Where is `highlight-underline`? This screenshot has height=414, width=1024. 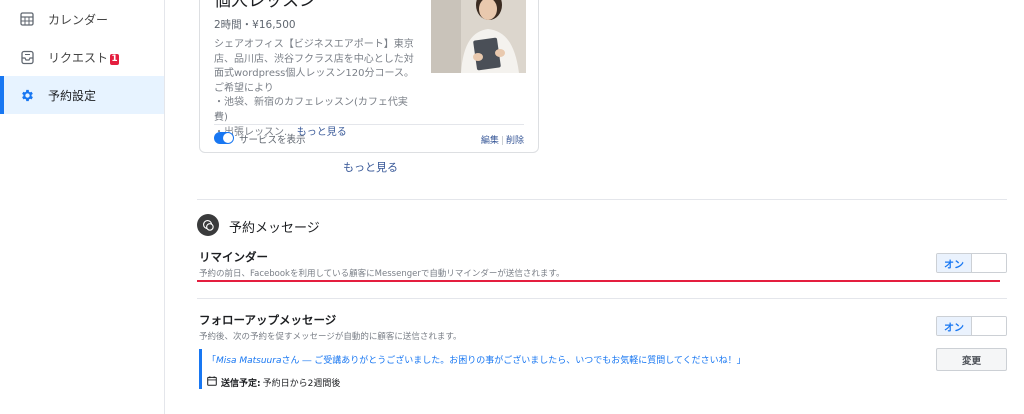
highlight-underline is located at coordinates (598, 281).